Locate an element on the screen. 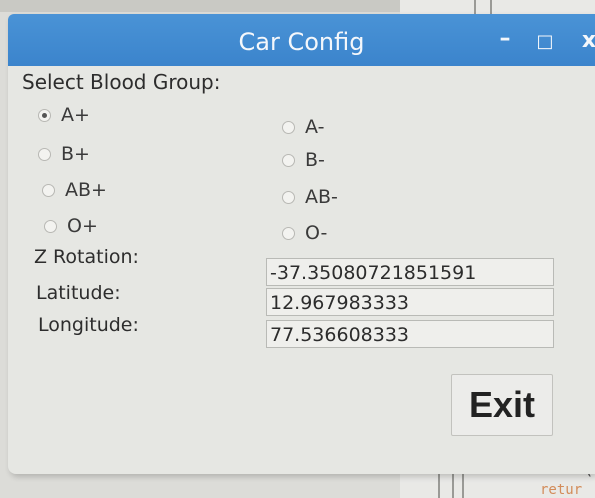 The image size is (595, 498). z-rotation-field: -37.35080721851591 is located at coordinates (410, 272).